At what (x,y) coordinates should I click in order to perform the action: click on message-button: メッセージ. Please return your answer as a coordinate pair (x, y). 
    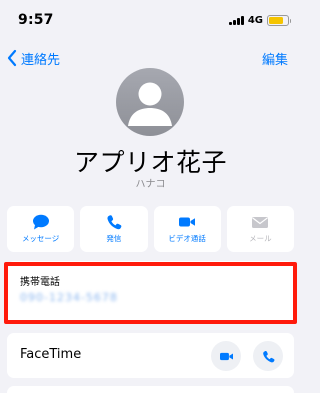
    Looking at the image, I should click on (41, 229).